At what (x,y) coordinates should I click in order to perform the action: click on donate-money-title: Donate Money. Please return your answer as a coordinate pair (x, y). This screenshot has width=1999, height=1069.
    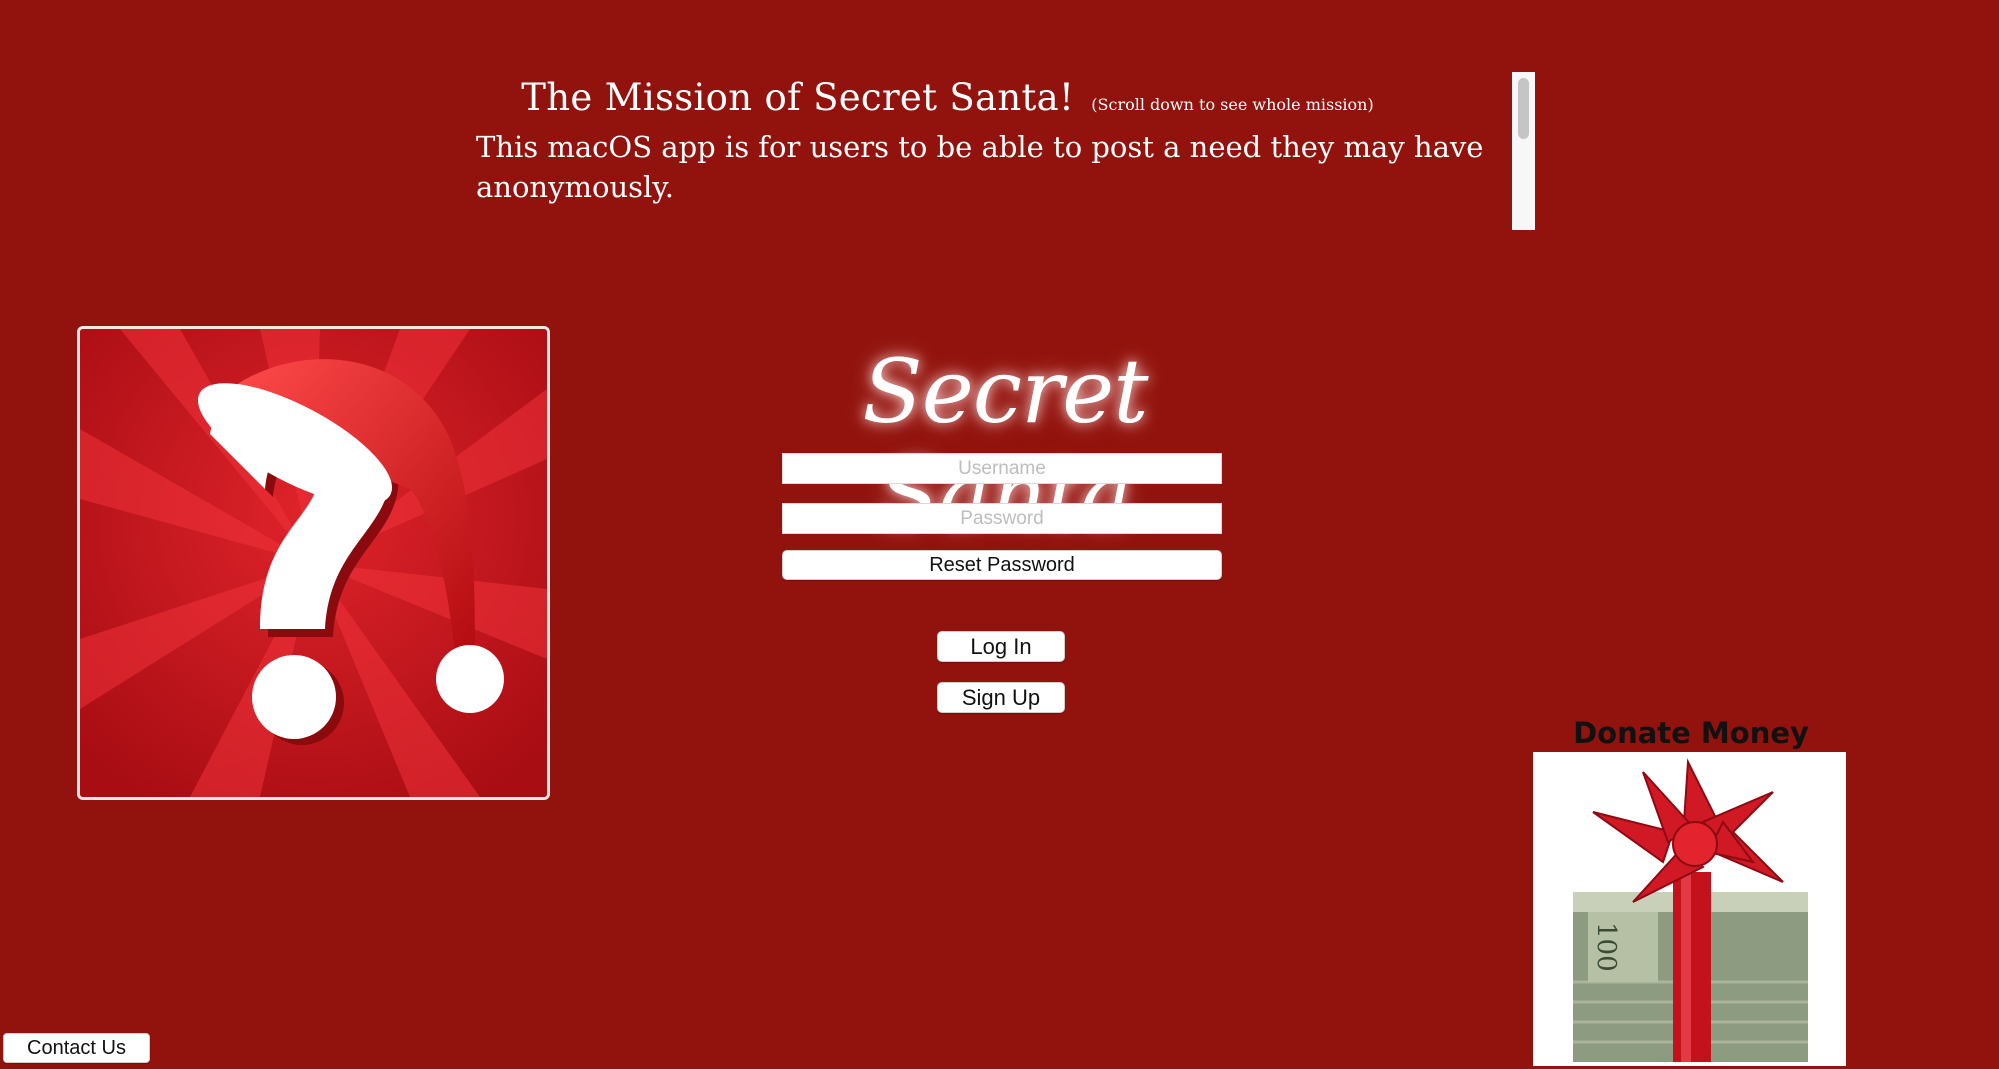
    Looking at the image, I should click on (1691, 733).